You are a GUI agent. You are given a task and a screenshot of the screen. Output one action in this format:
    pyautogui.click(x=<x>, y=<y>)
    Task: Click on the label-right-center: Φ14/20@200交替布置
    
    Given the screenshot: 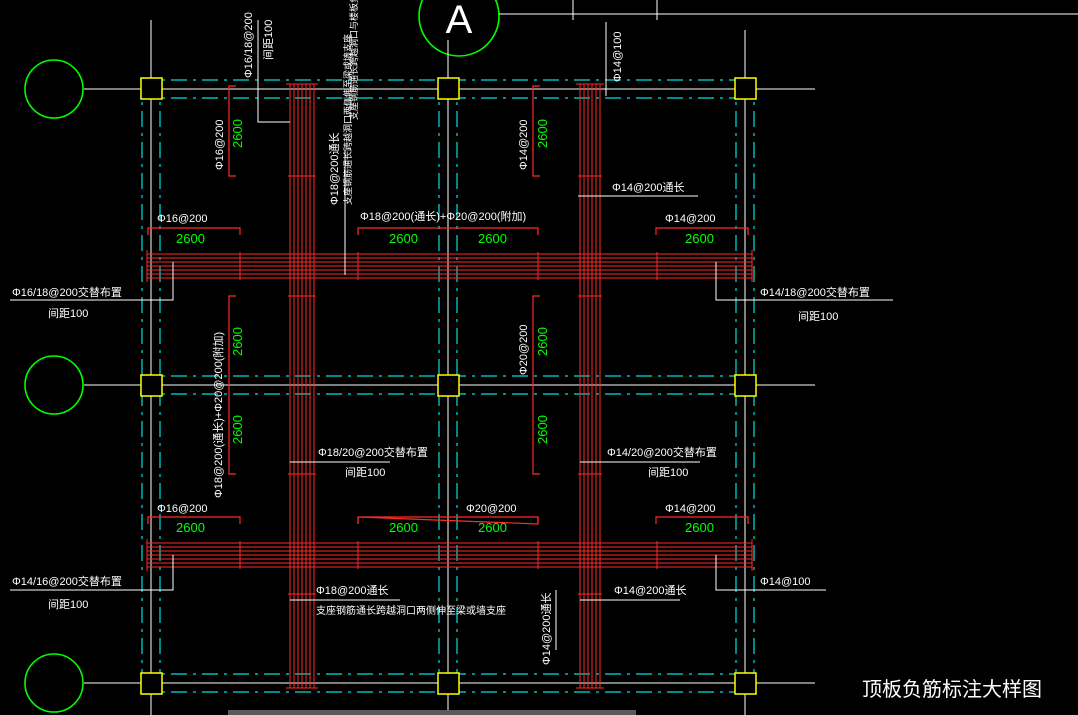 What is the action you would take?
    pyautogui.click(x=662, y=452)
    